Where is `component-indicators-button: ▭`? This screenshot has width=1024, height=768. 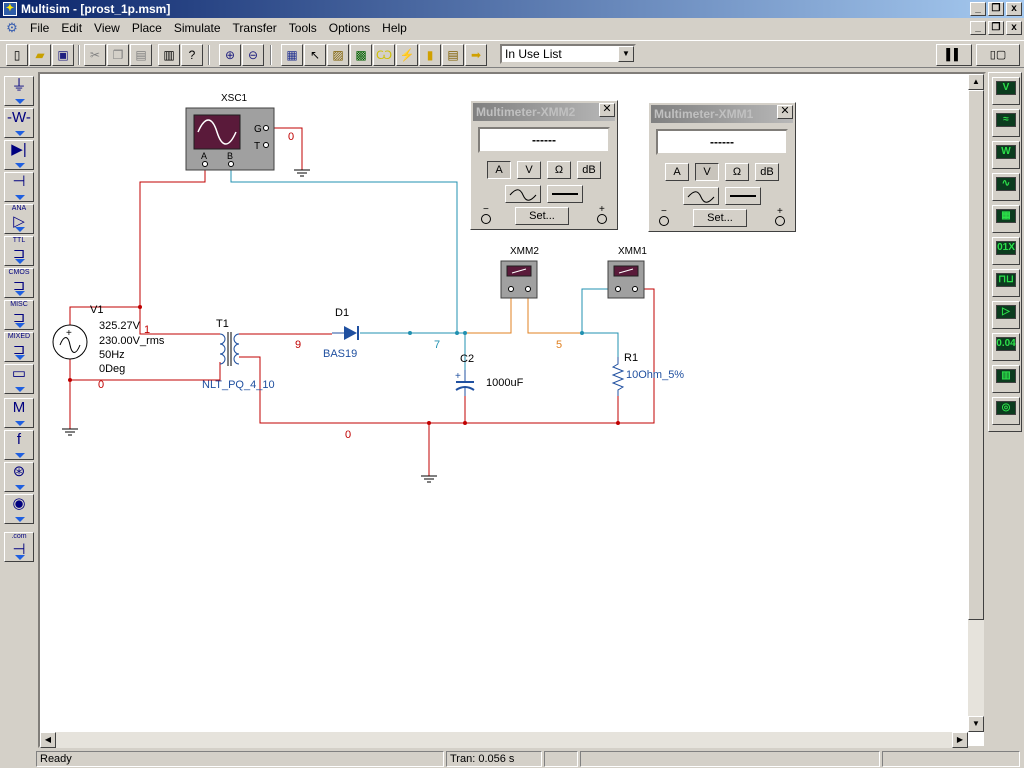
component-indicators-button: ▭ is located at coordinates (19, 379).